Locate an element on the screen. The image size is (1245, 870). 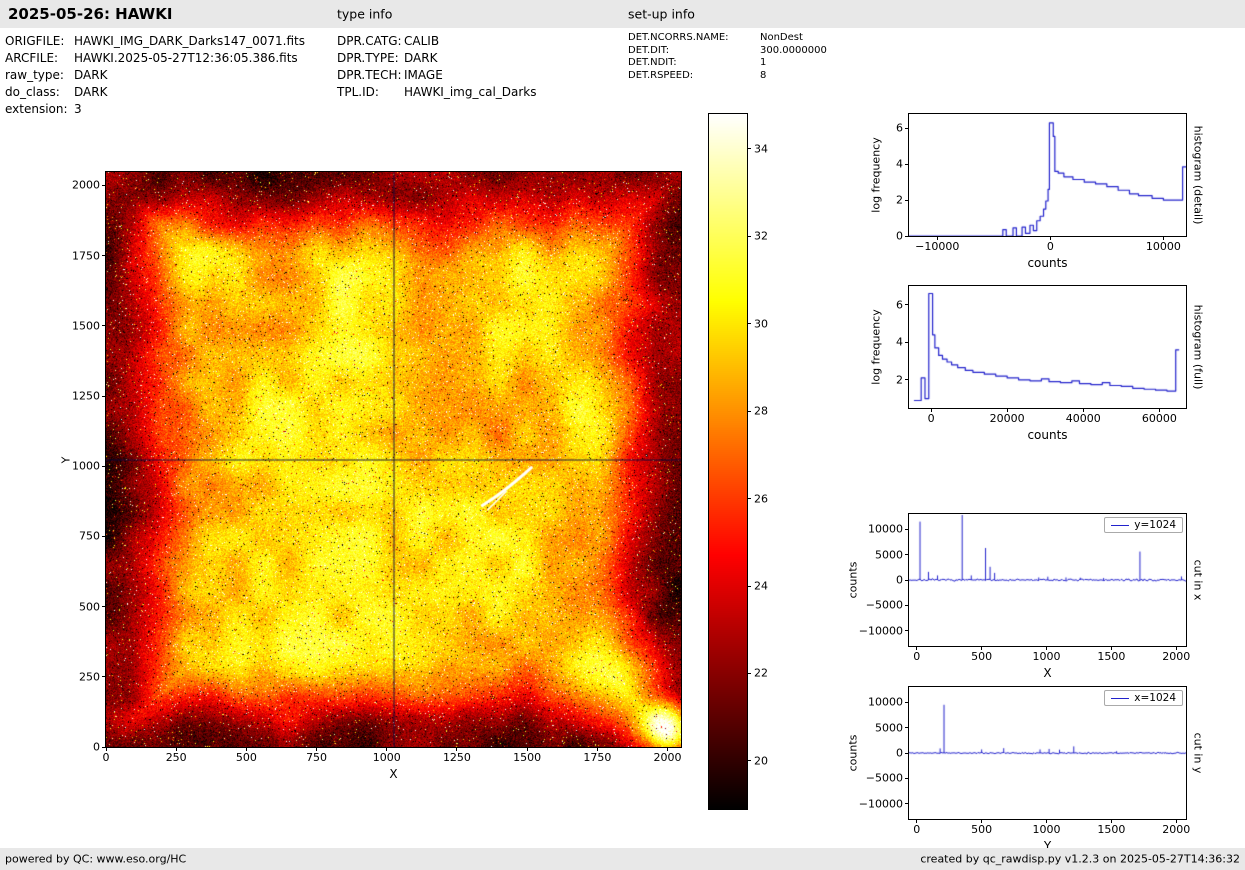
colorbar-tick-label: 20 is located at coordinates (761, 761).